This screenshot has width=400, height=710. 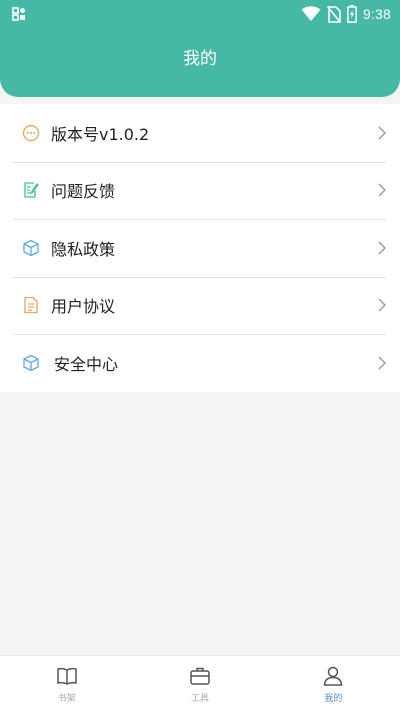 I want to click on nav-label: 书架, so click(x=66, y=699).